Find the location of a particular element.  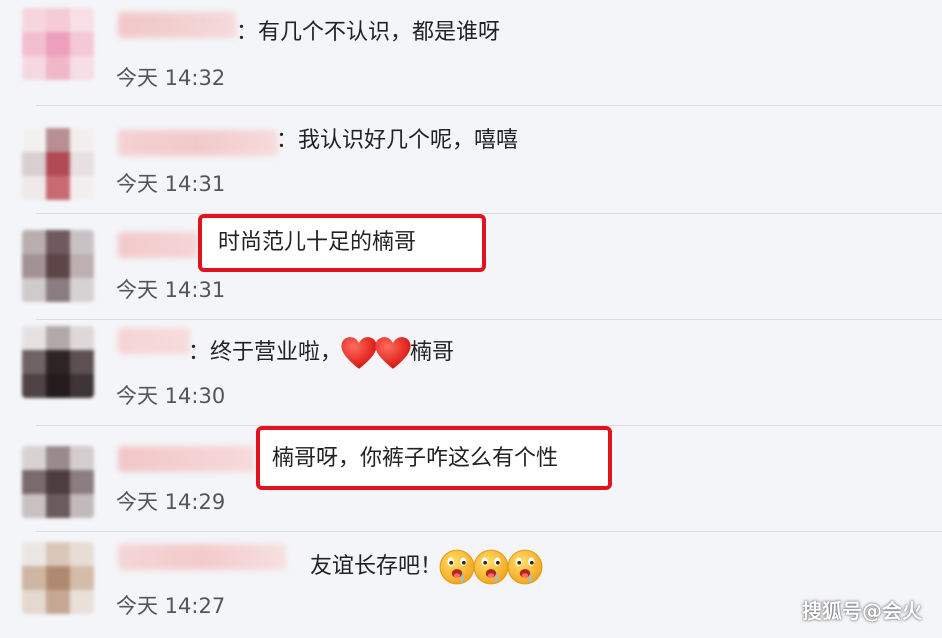

comment-content: 我认识好几个呢，嘻嘻 is located at coordinates (408, 140).